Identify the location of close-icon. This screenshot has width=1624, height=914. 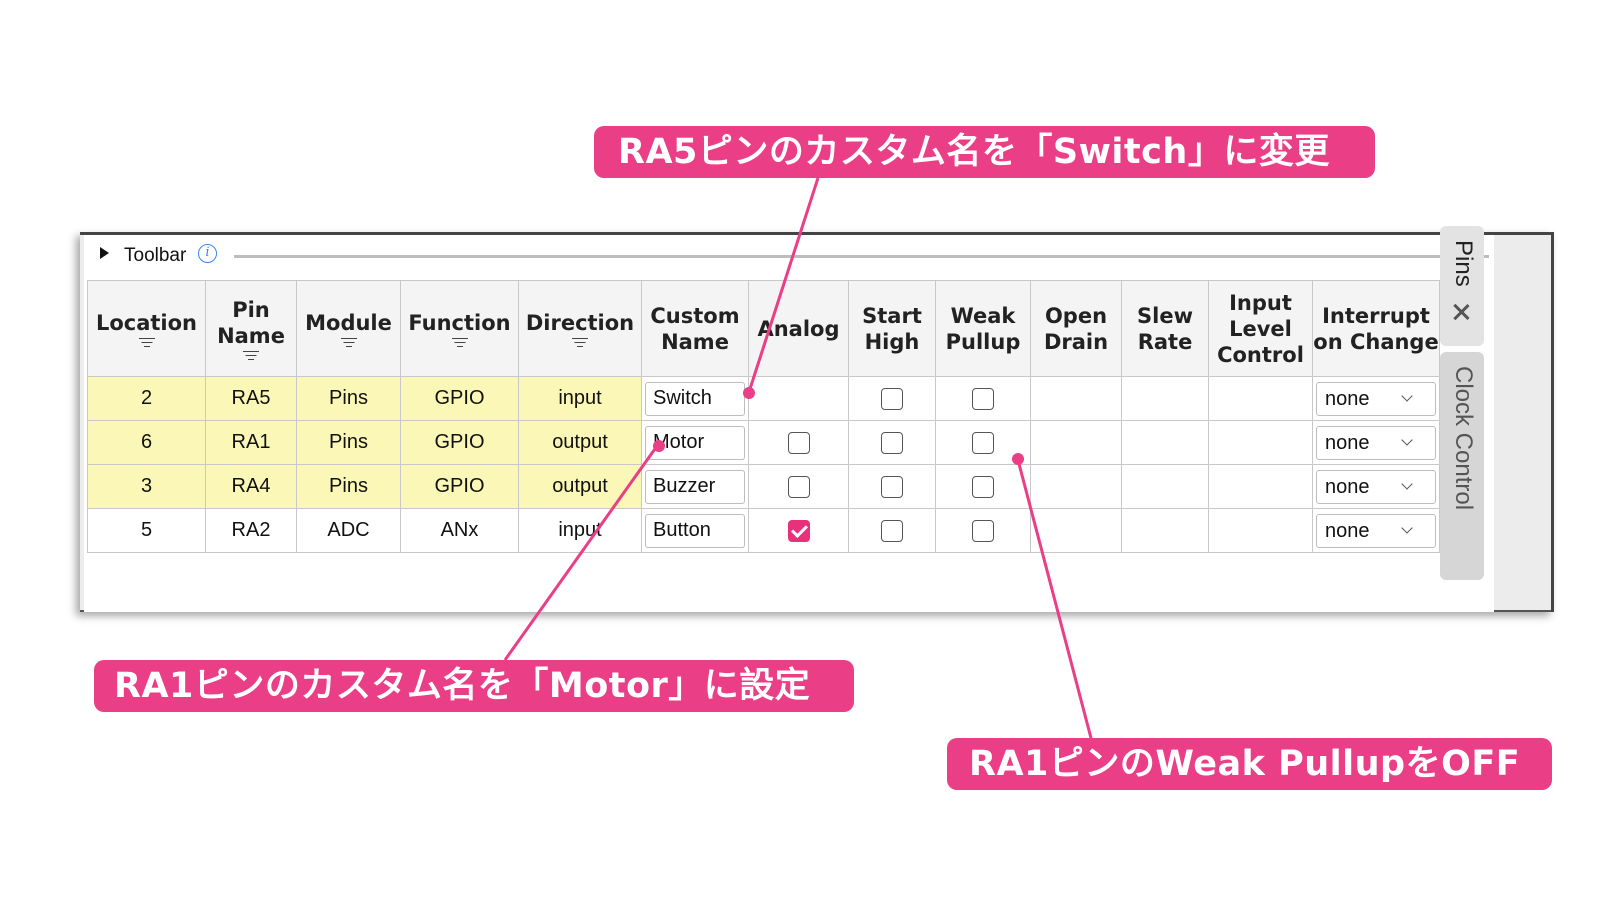
(1461, 312).